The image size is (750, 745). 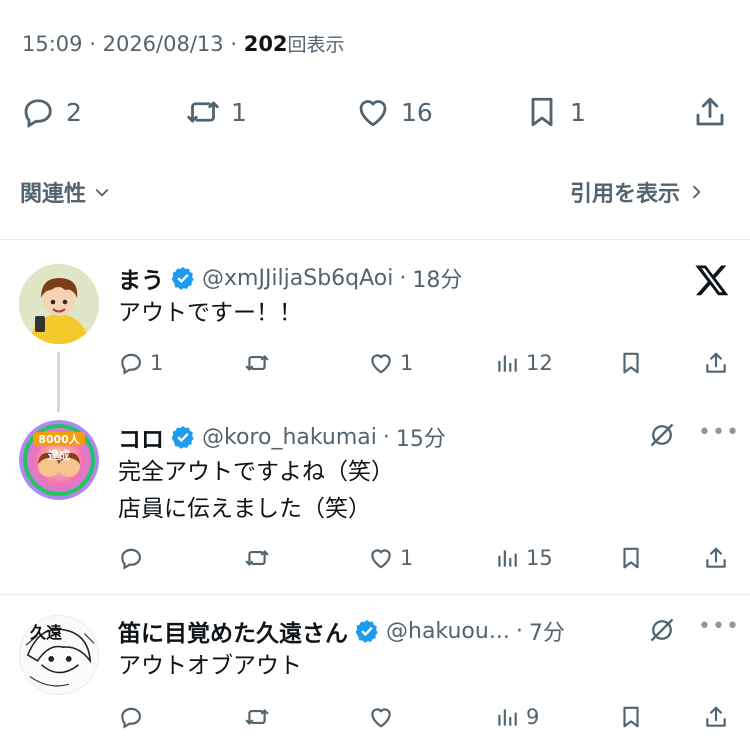 What do you see at coordinates (316, 45) in the screenshot?
I see `view-label: 回表示` at bounding box center [316, 45].